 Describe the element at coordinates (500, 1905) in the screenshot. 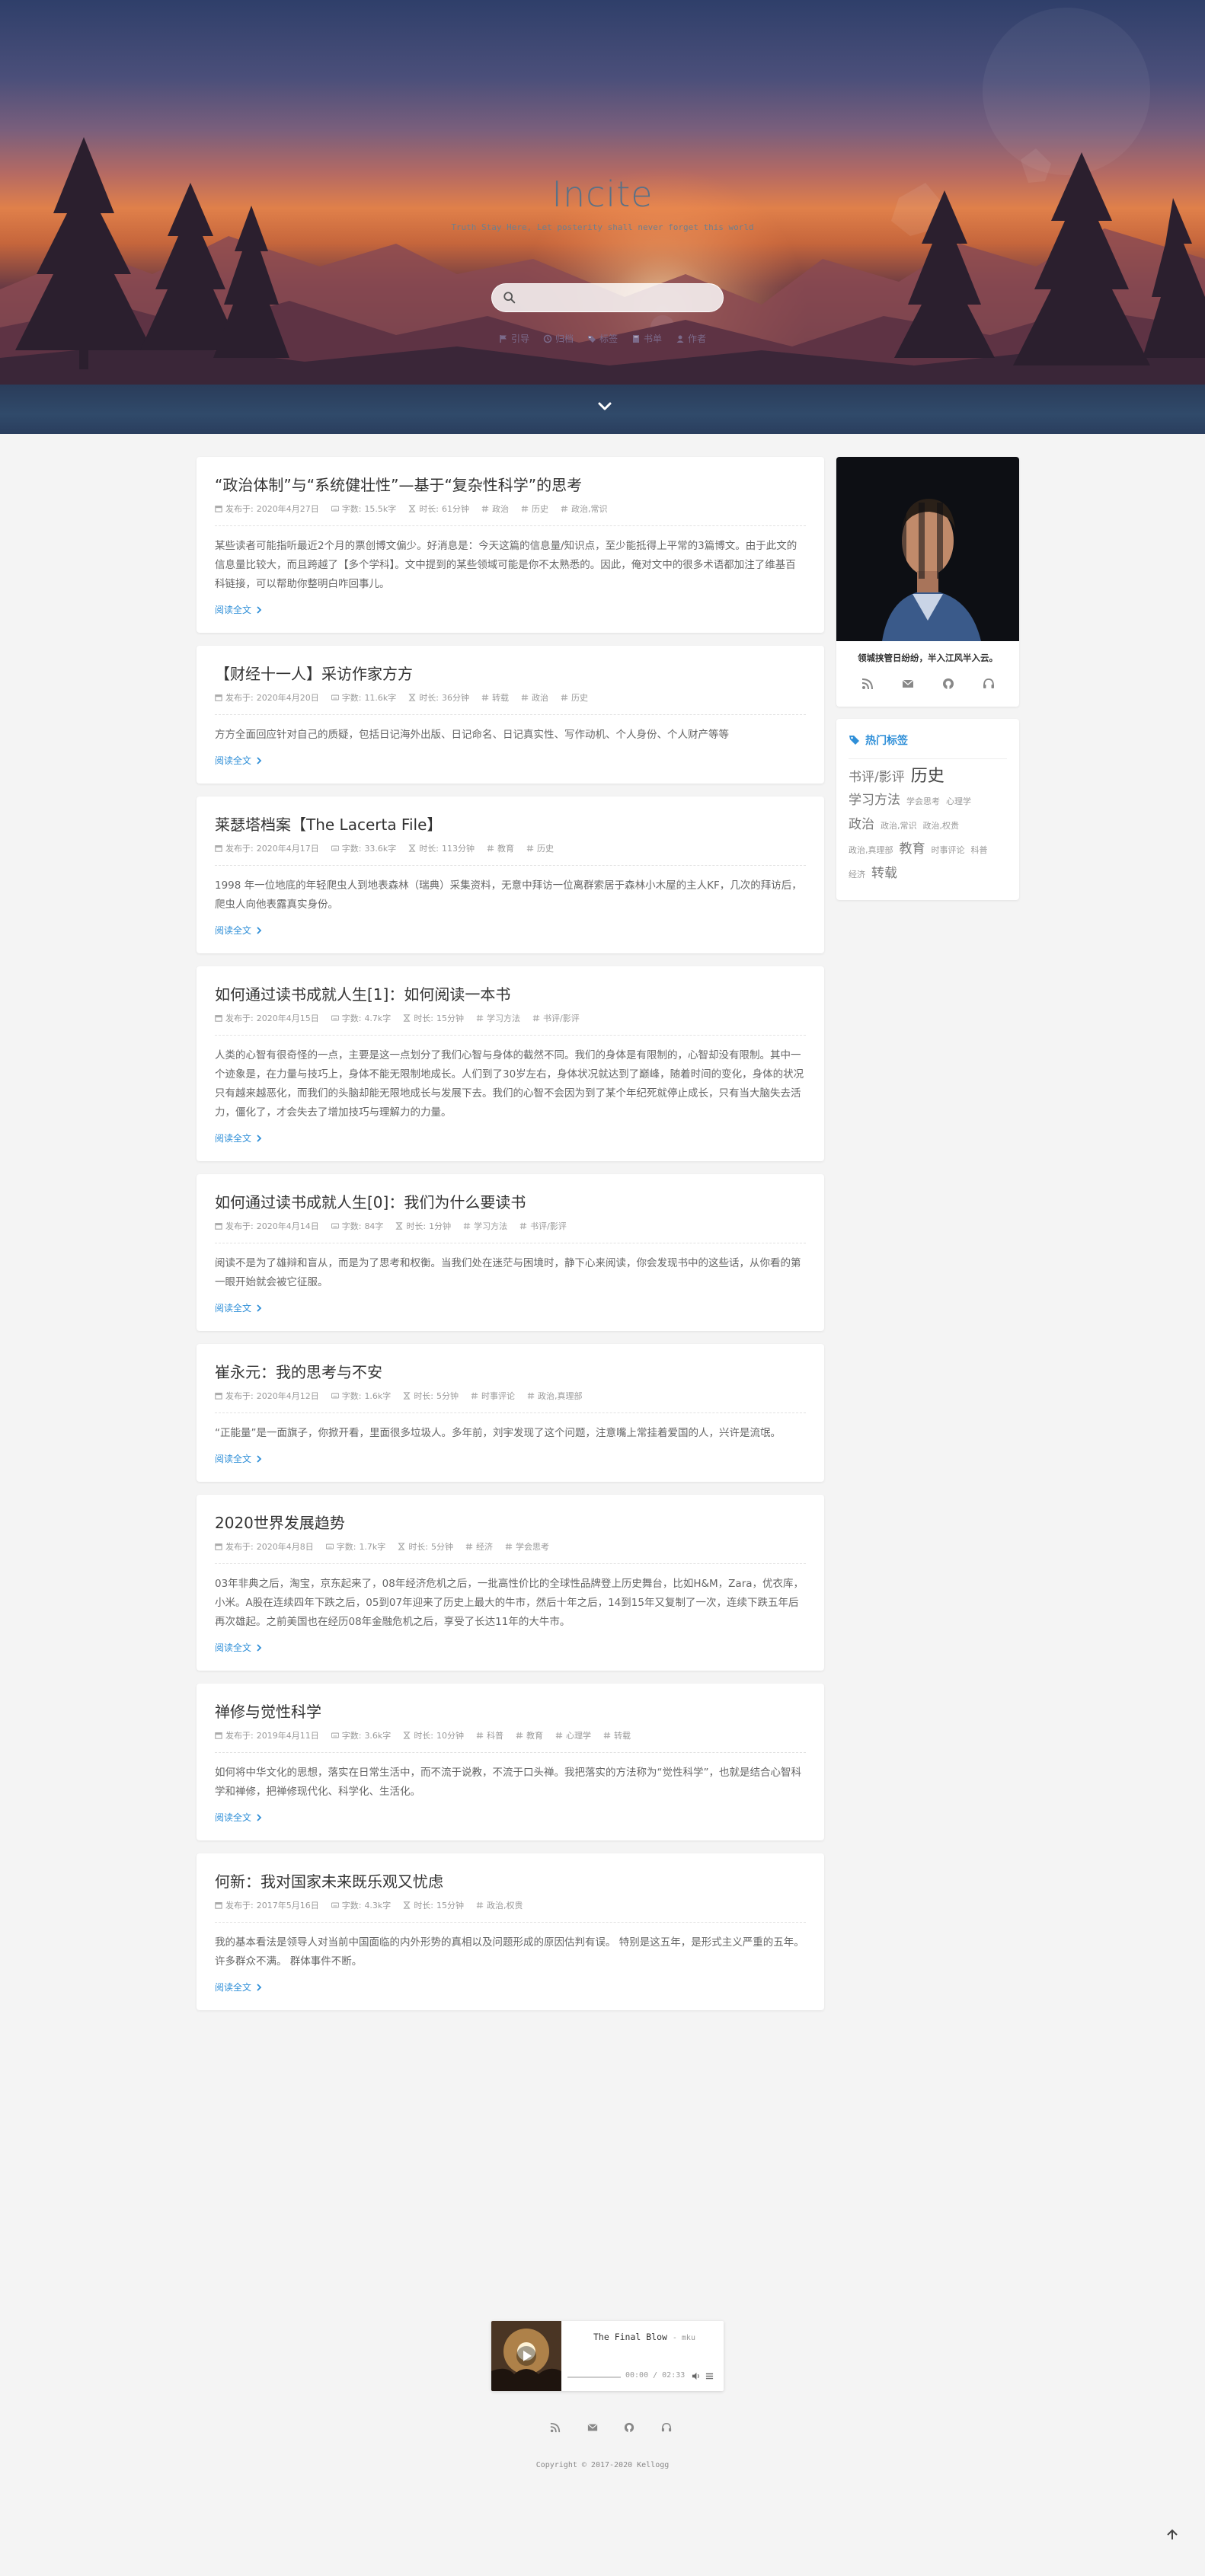

I see `post-tag: 政治,权贵` at that location.